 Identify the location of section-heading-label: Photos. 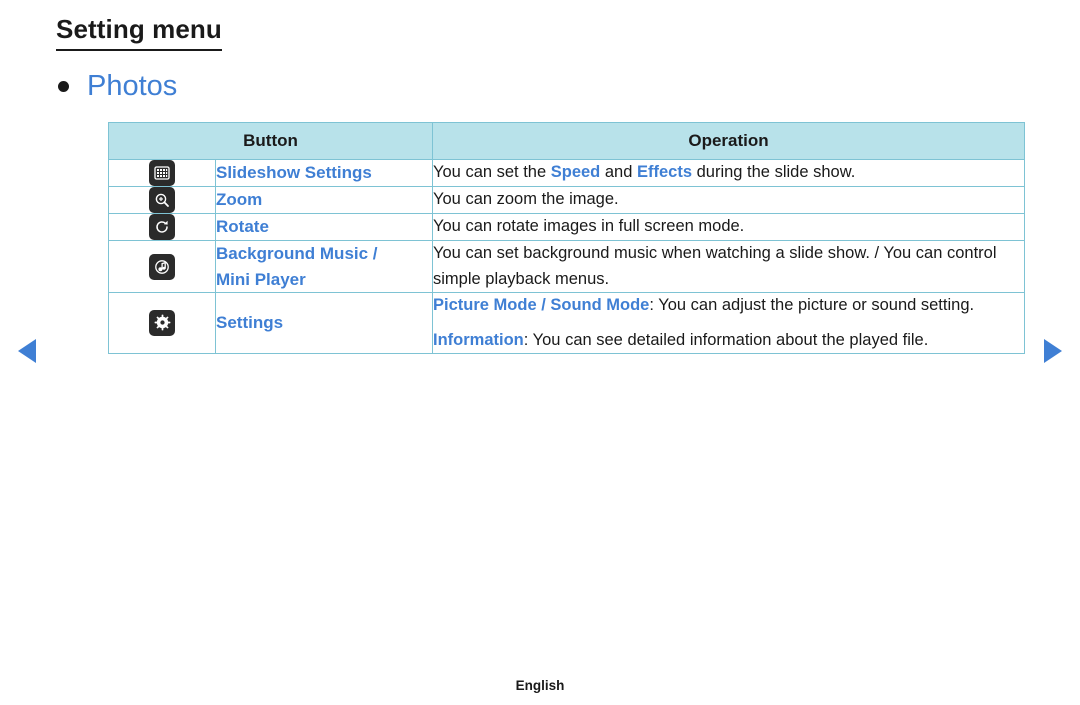
(132, 86).